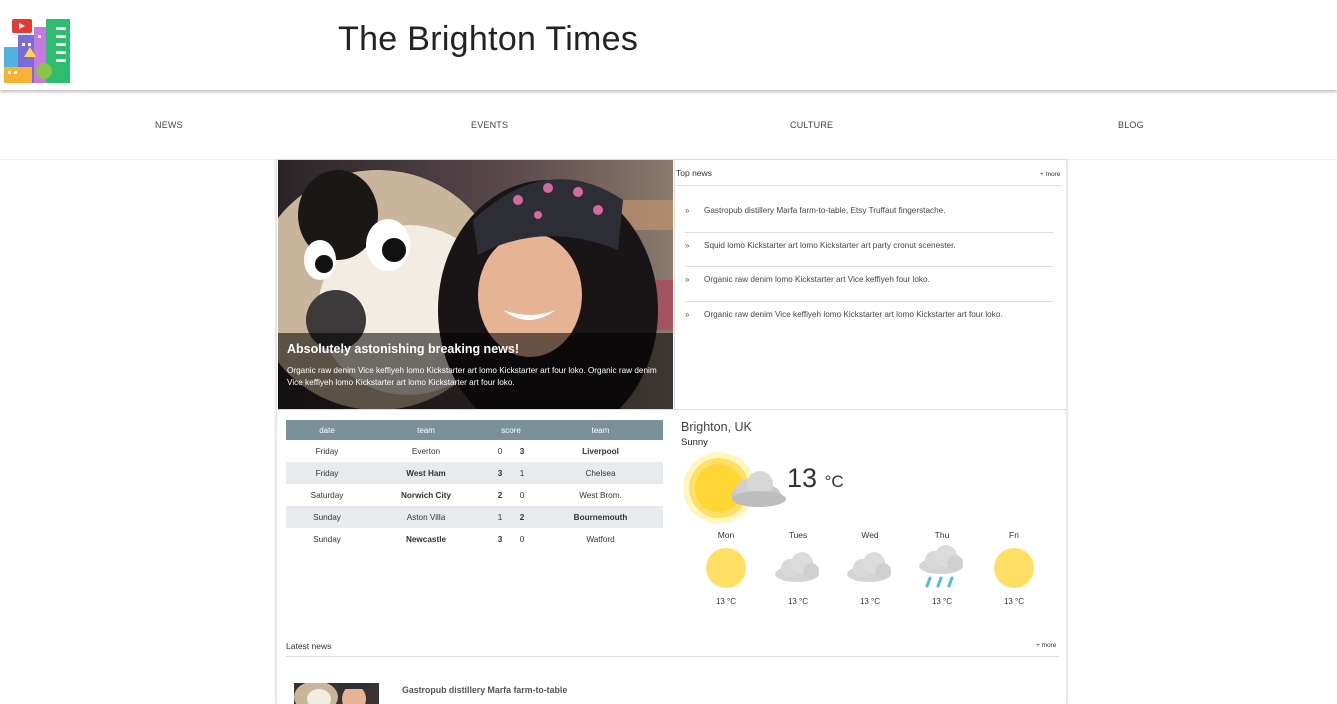 Image resolution: width=1337 pixels, height=704 pixels. Describe the element at coordinates (1050, 174) in the screenshot. I see `top-news-more-link: + more` at that location.